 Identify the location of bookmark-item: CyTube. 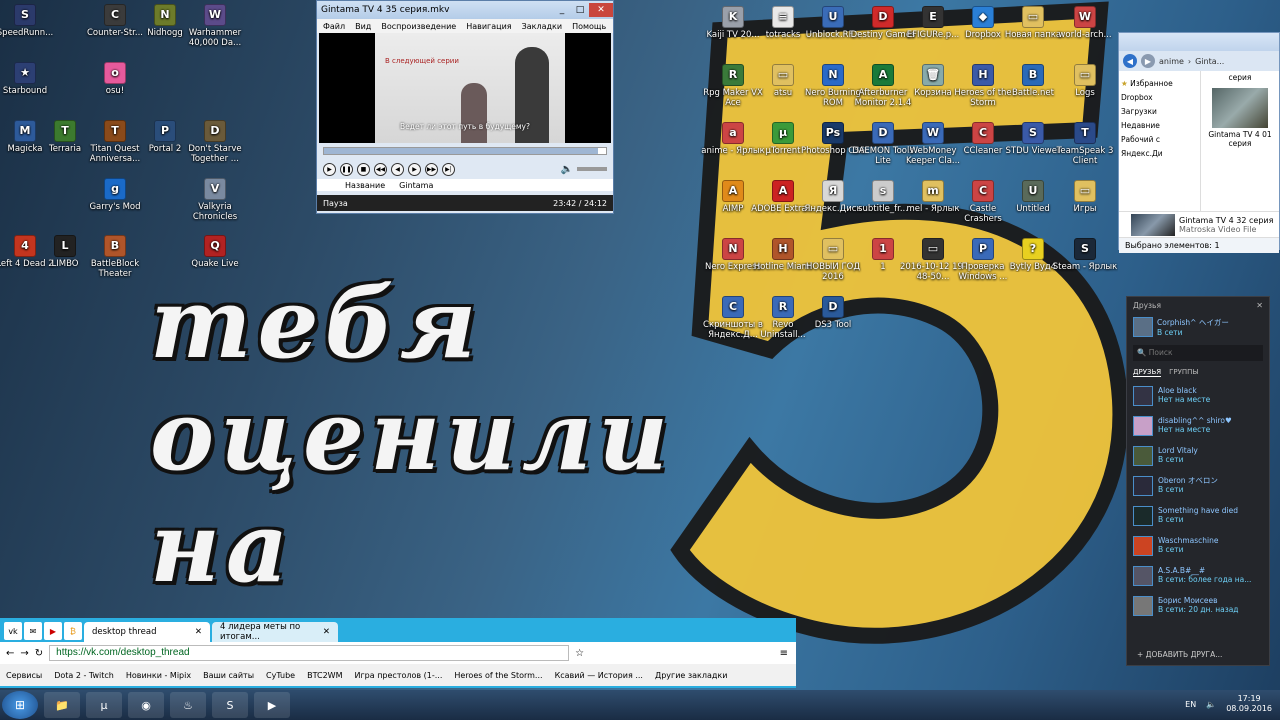
(280, 675).